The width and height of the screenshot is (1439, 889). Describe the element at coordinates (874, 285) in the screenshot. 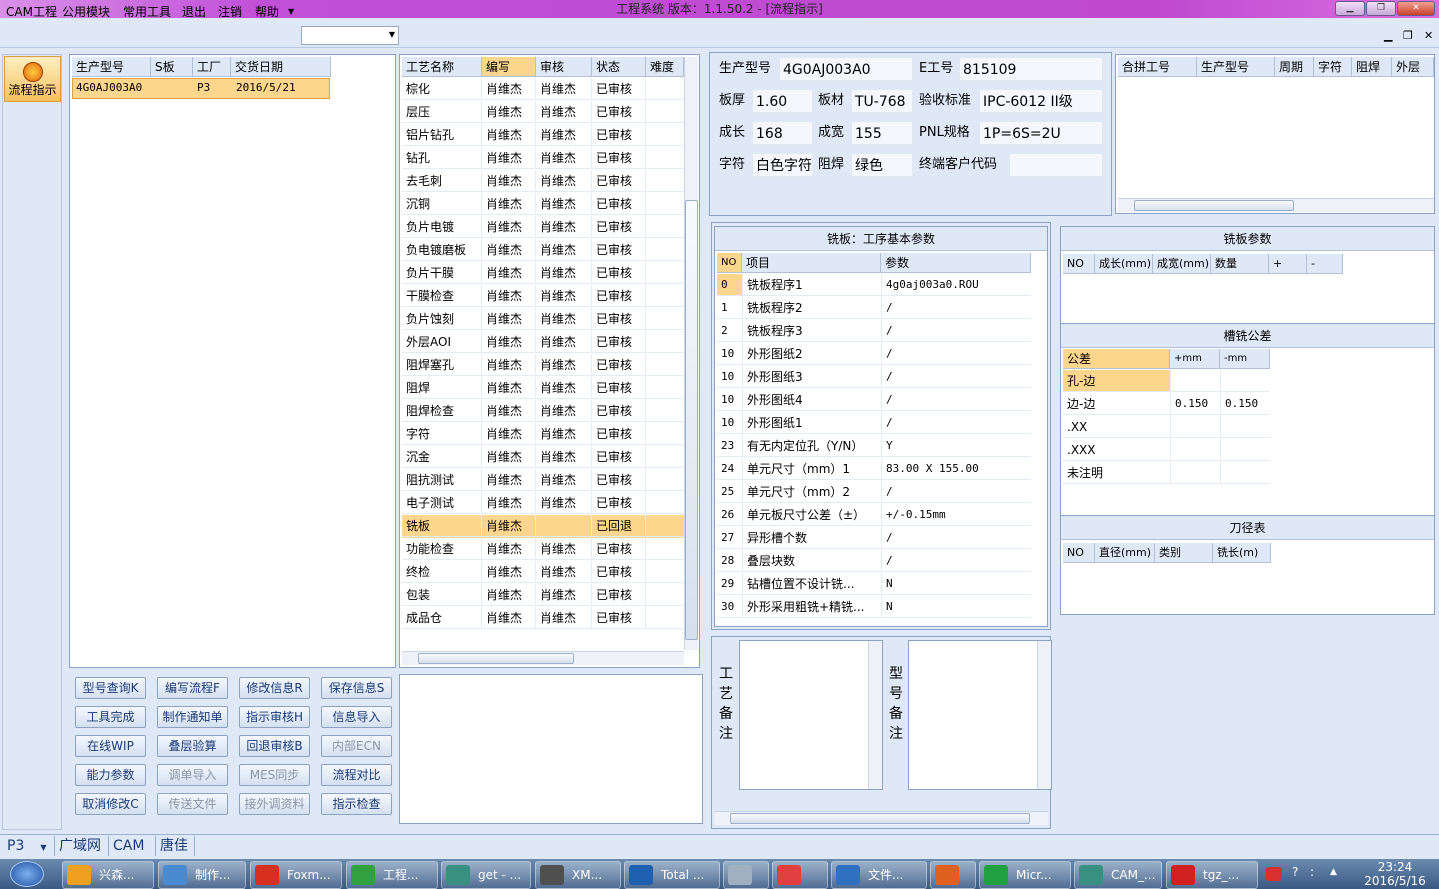

I see `table-row: 0 铣板程序1 4g0aj003a0.ROU` at that location.